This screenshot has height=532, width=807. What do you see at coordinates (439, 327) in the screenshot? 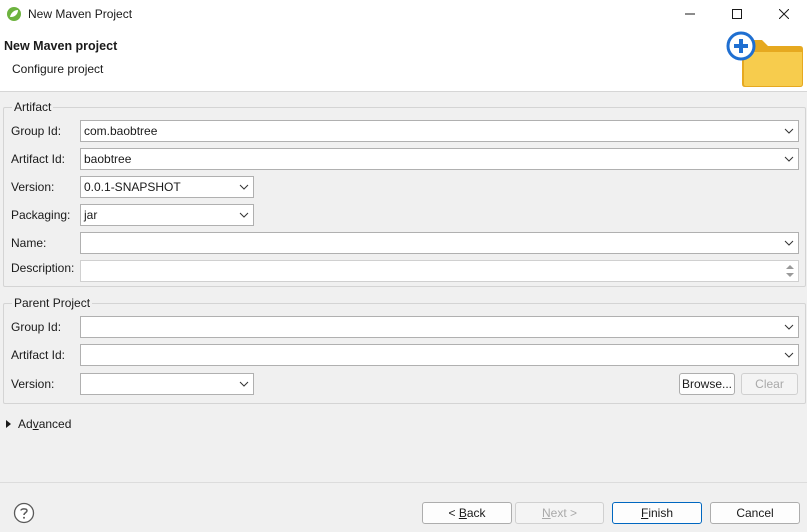
I see `parent-group-id-combo` at bounding box center [439, 327].